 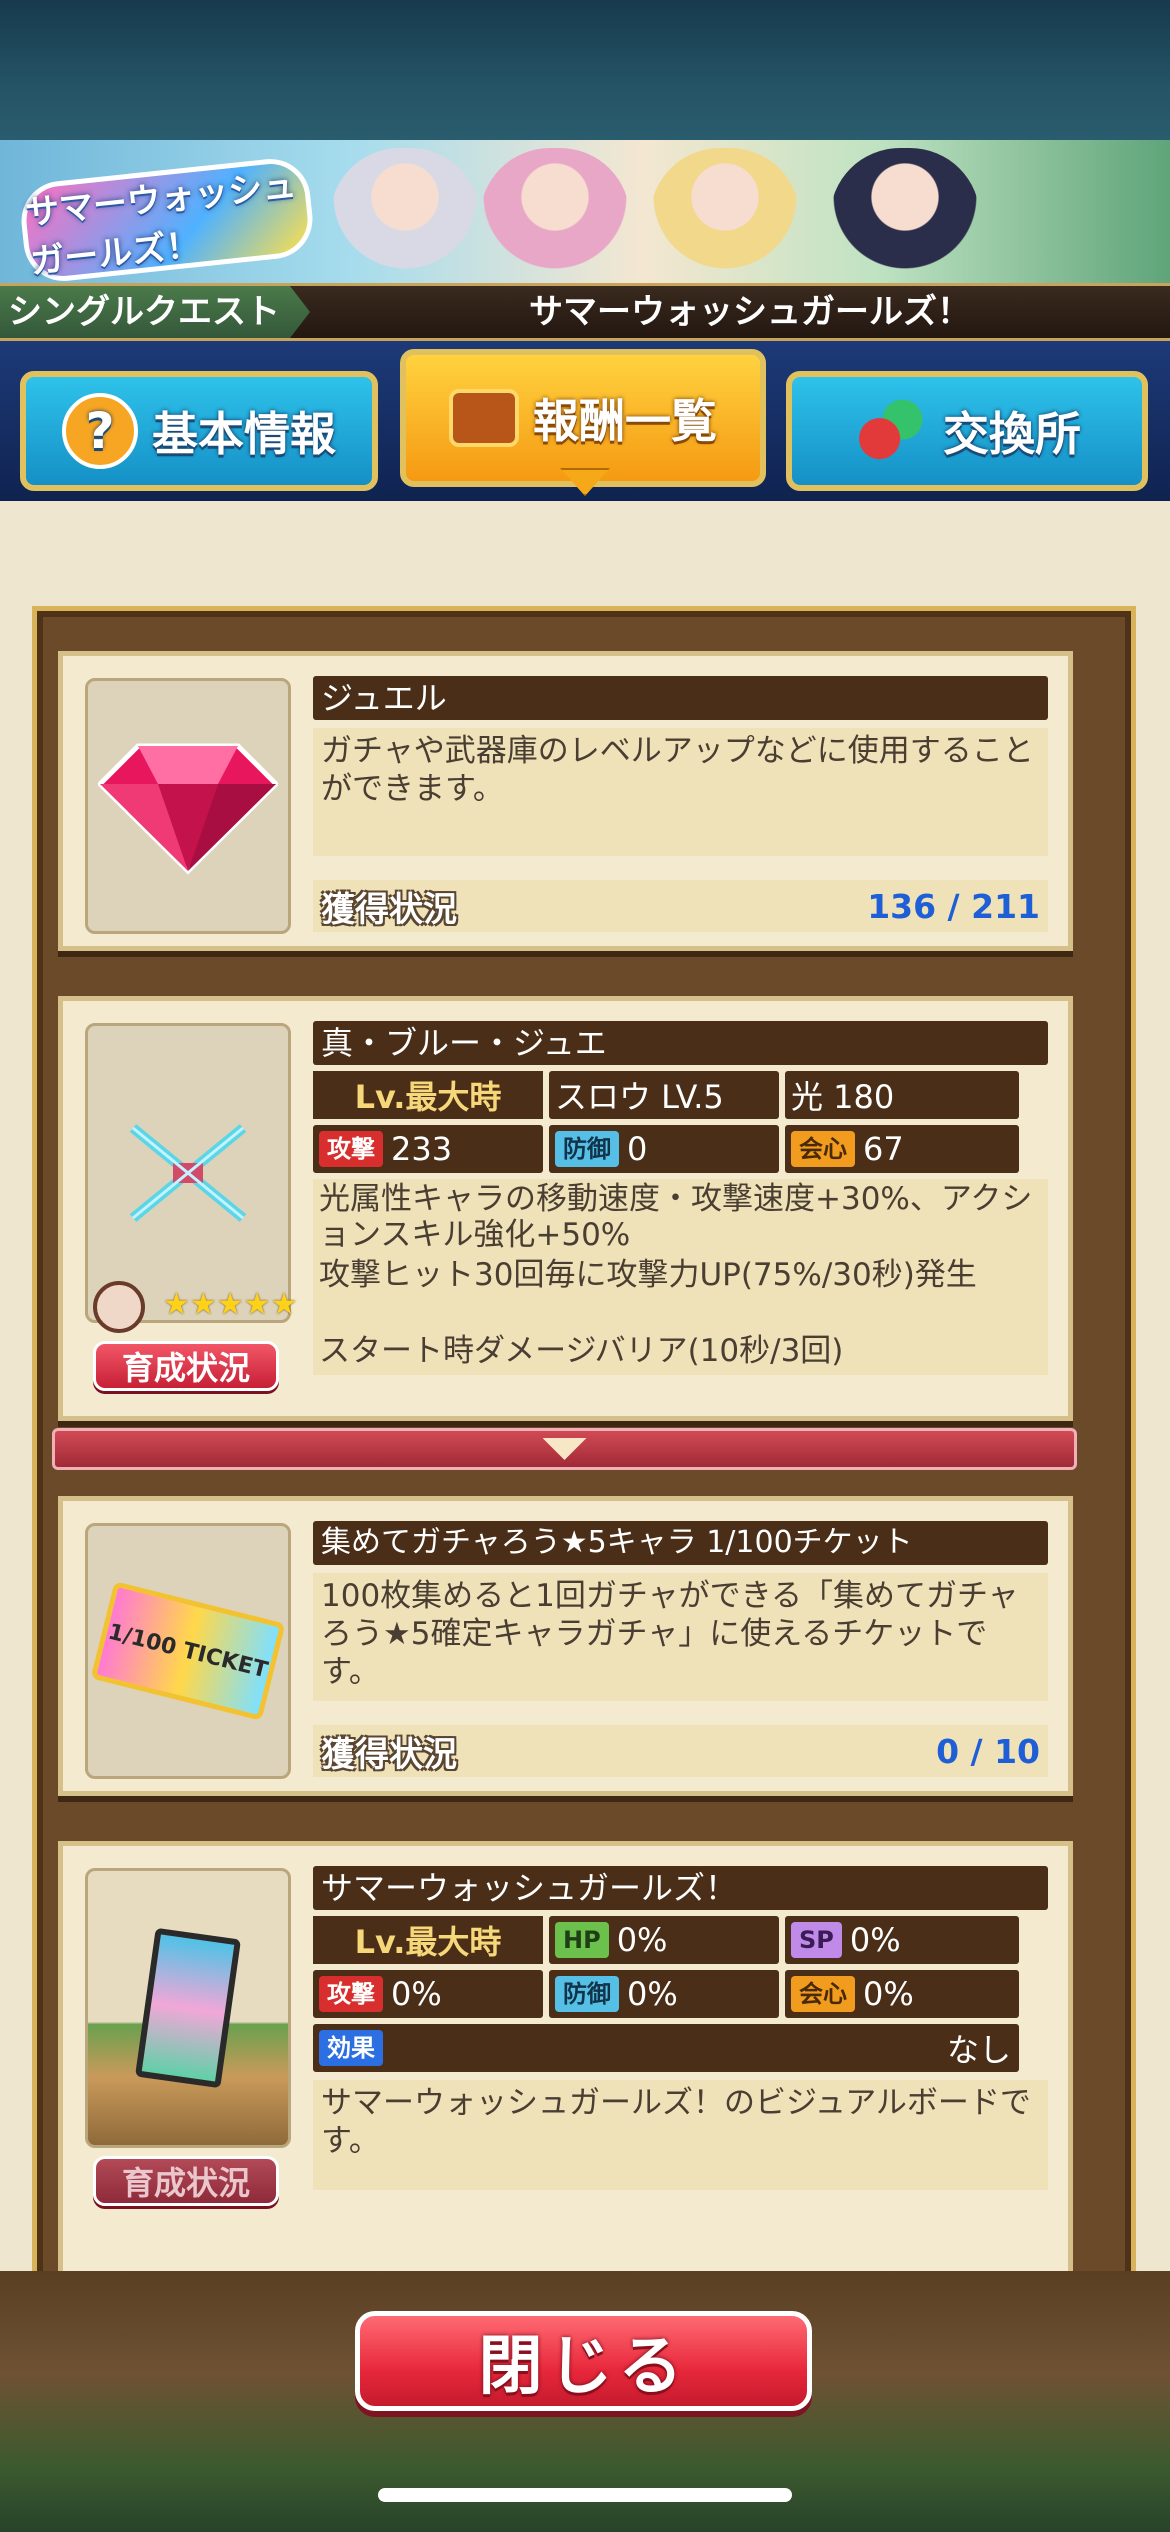 What do you see at coordinates (680, 1293) in the screenshot?
I see `skill-effect: 攻撃ヒット30回毎に攻撃力UP(75%/30秒)発生` at bounding box center [680, 1293].